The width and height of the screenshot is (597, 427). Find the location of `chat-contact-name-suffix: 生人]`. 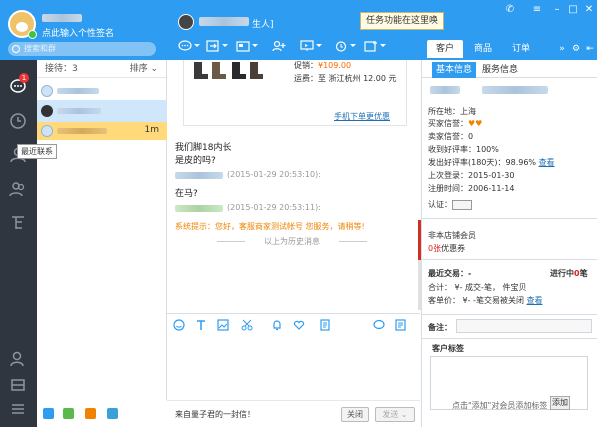

chat-contact-name-suffix: 生人] is located at coordinates (263, 25).